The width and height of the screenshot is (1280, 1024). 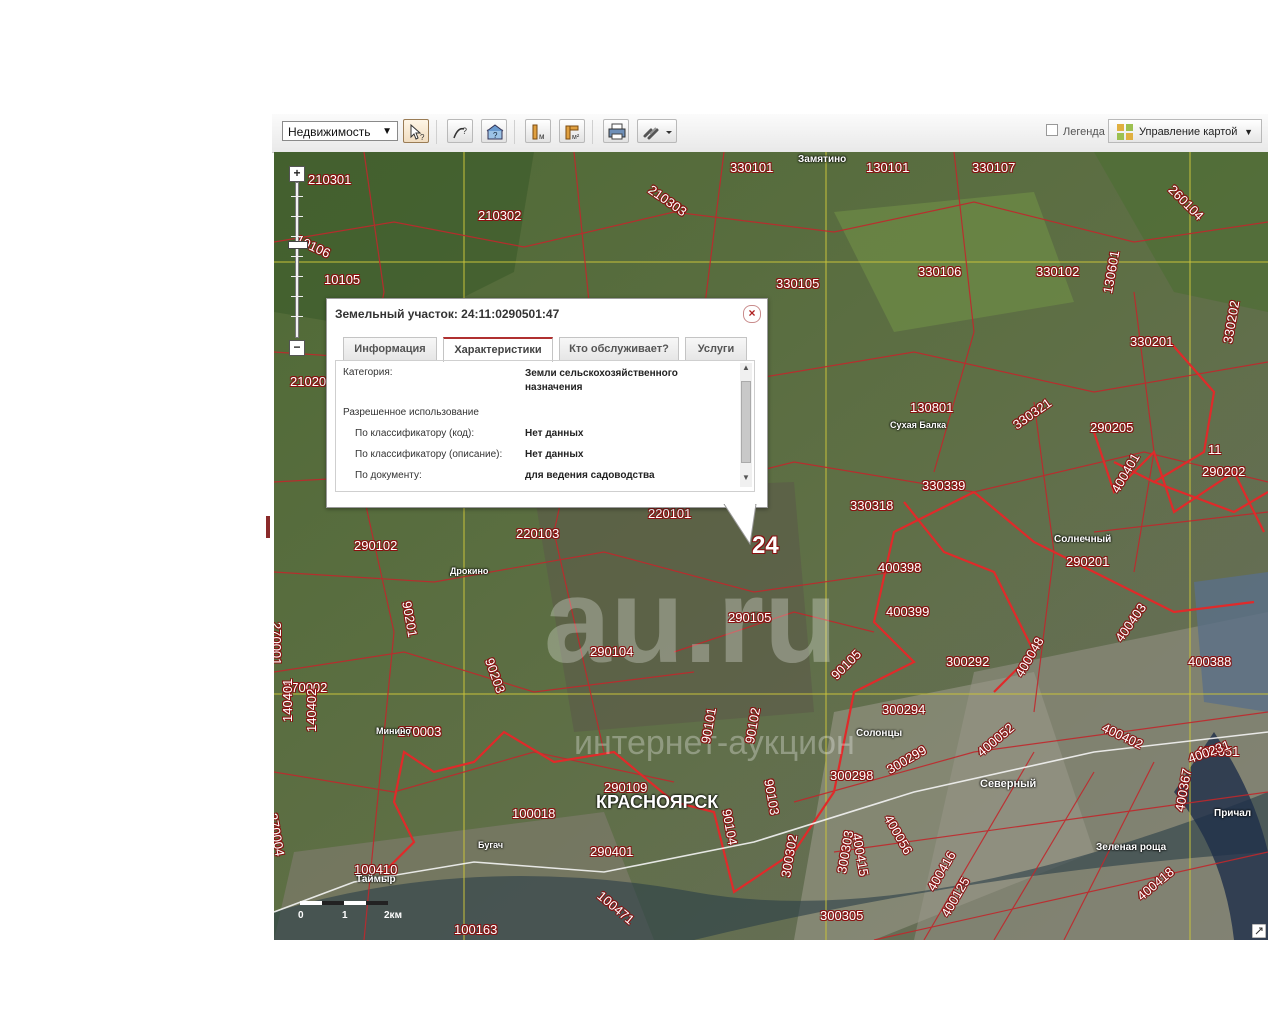 What do you see at coordinates (368, 372) in the screenshot?
I see `category-label: Категория:` at bounding box center [368, 372].